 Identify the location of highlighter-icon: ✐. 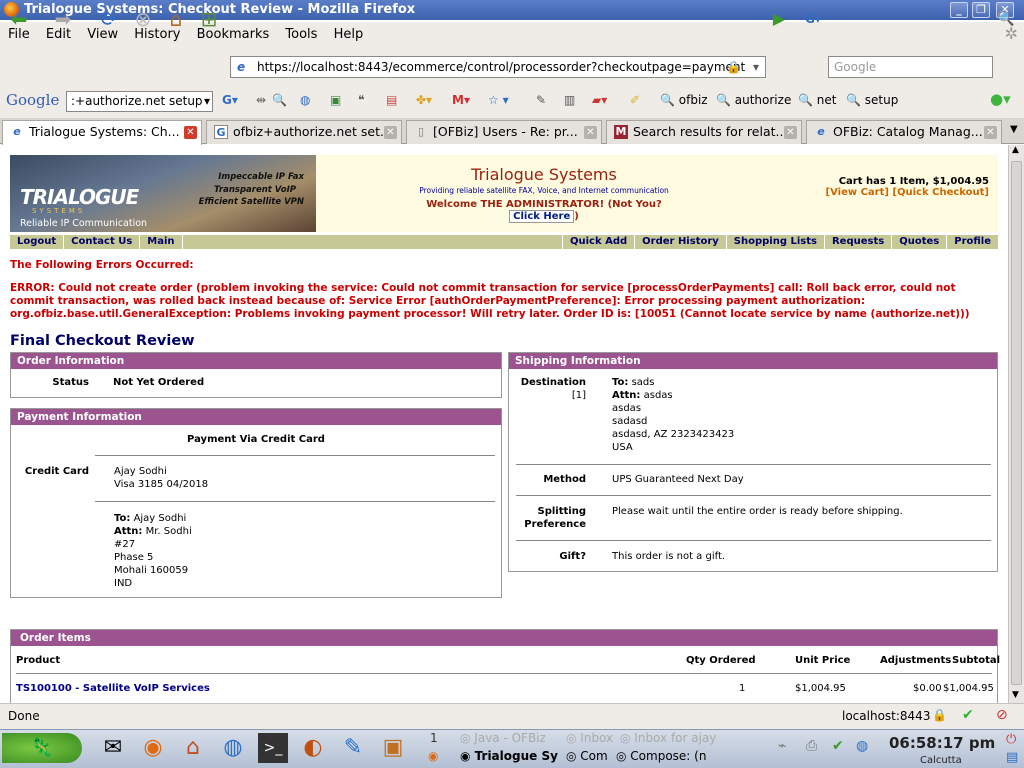
(635, 100).